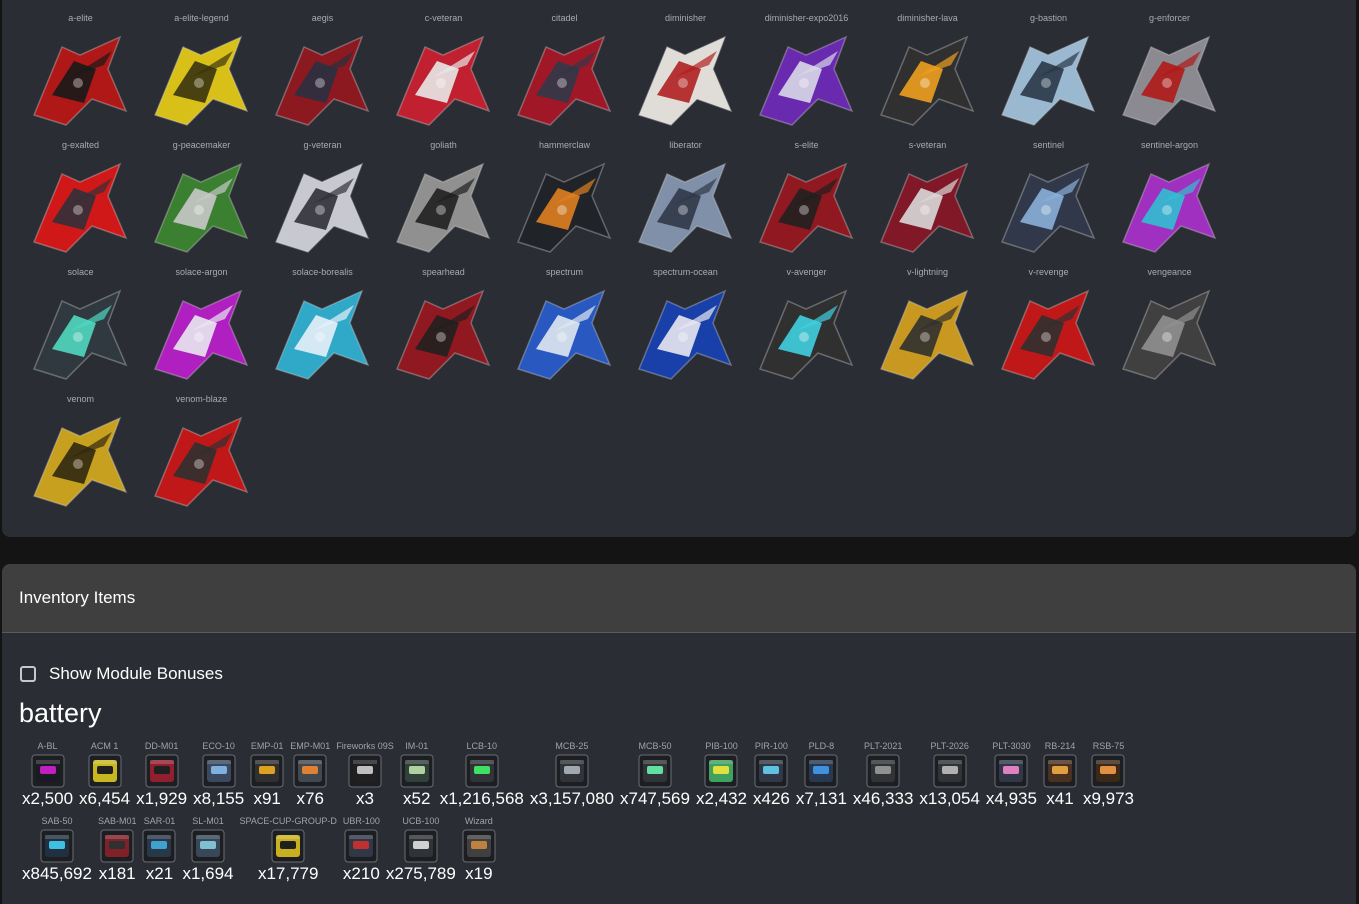 The height and width of the screenshot is (904, 1359). What do you see at coordinates (1048, 272) in the screenshot?
I see `ship-name-label: v-revenge` at bounding box center [1048, 272].